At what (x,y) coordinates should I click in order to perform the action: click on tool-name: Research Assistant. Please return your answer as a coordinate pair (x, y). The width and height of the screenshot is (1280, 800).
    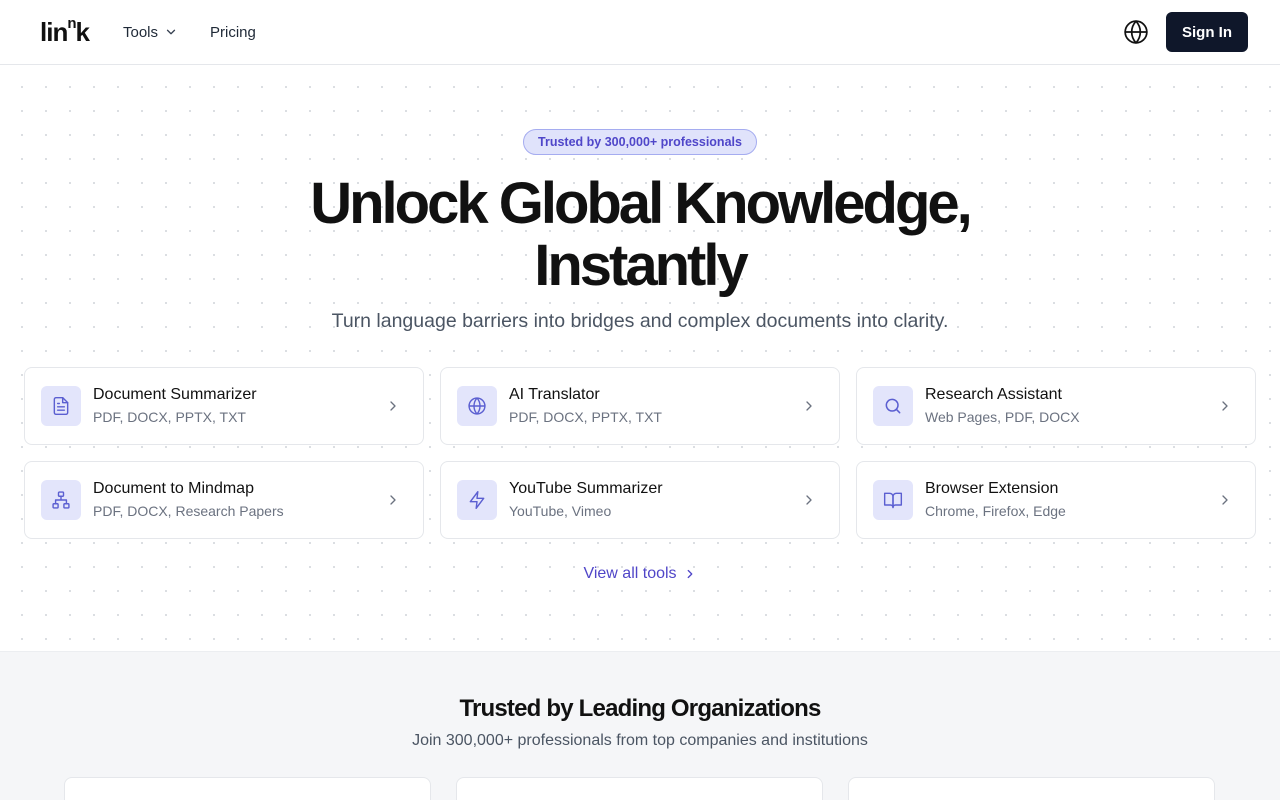
    Looking at the image, I should click on (993, 394).